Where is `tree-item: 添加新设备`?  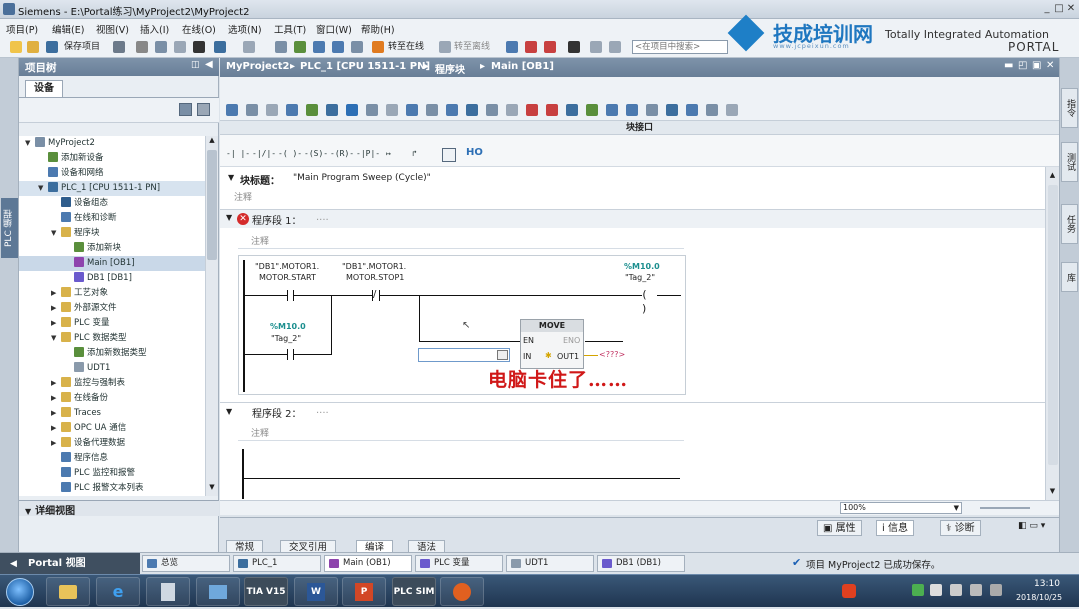
tree-item: 添加新设备 is located at coordinates (112, 158).